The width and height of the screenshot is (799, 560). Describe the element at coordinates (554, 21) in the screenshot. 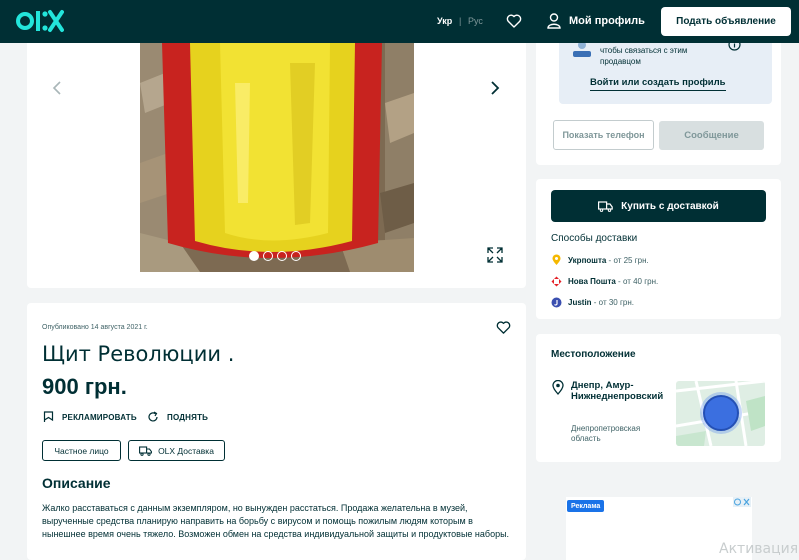

I see `user-icon` at that location.